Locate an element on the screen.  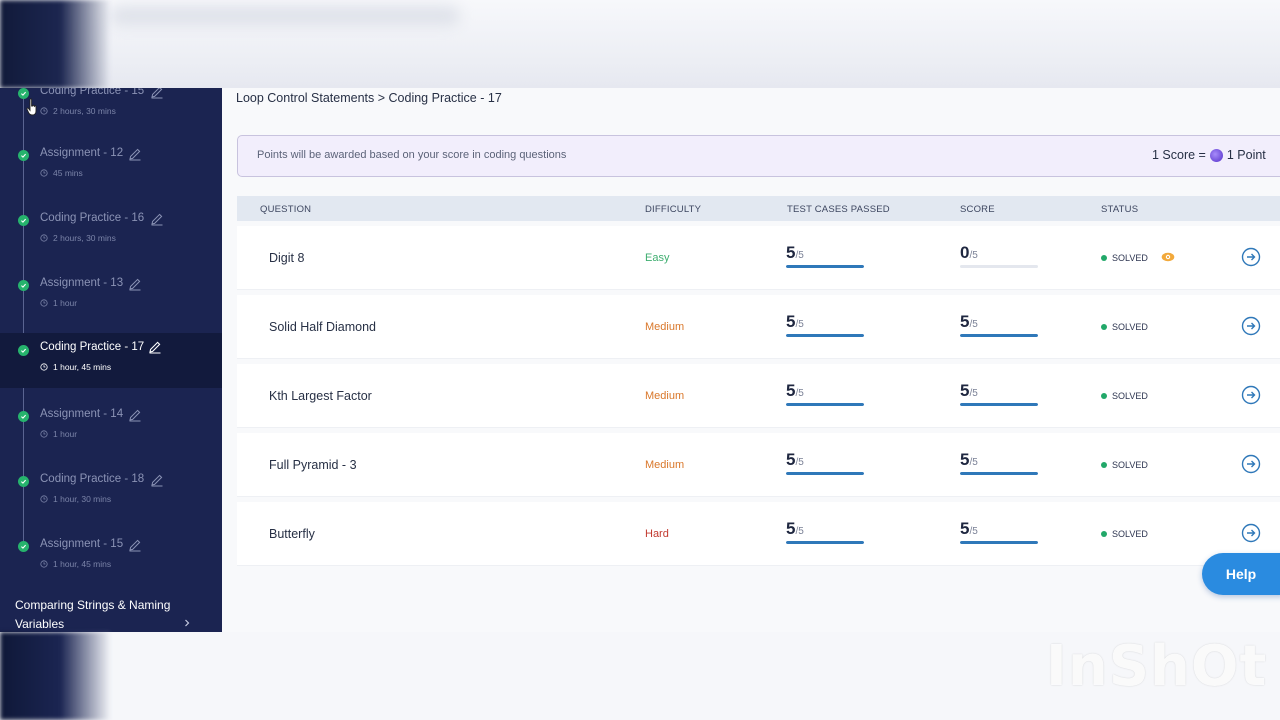
sidebar-section-next: Comparing Strings & Naming Variables is located at coordinates (111, 613).